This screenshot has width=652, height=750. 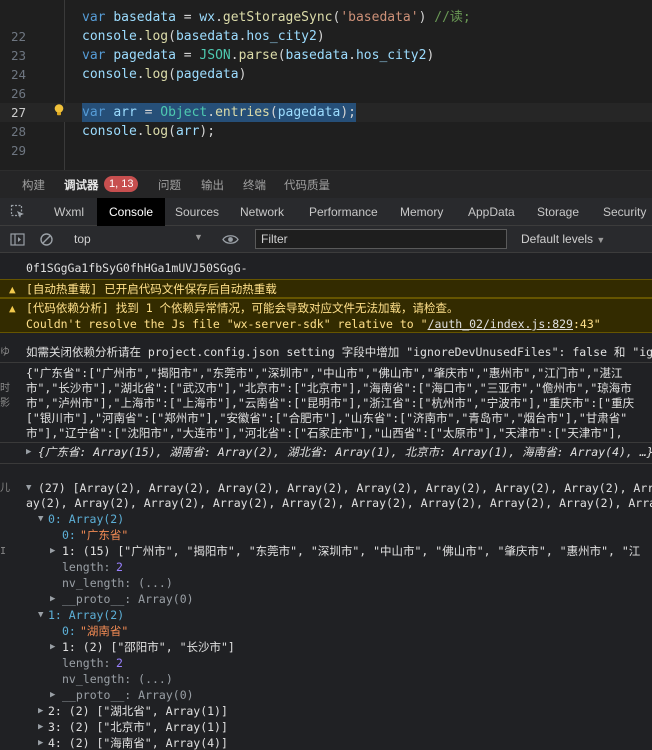 What do you see at coordinates (491, 212) in the screenshot?
I see `tab-appdata: AppData` at bounding box center [491, 212].